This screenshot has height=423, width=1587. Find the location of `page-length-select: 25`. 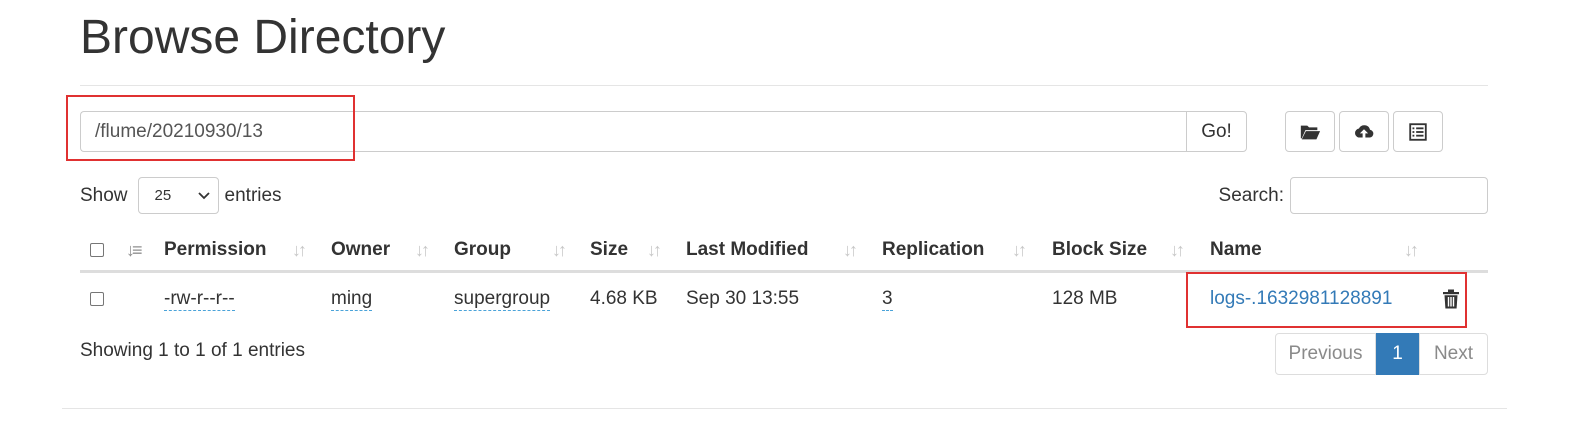

page-length-select: 25 is located at coordinates (178, 195).